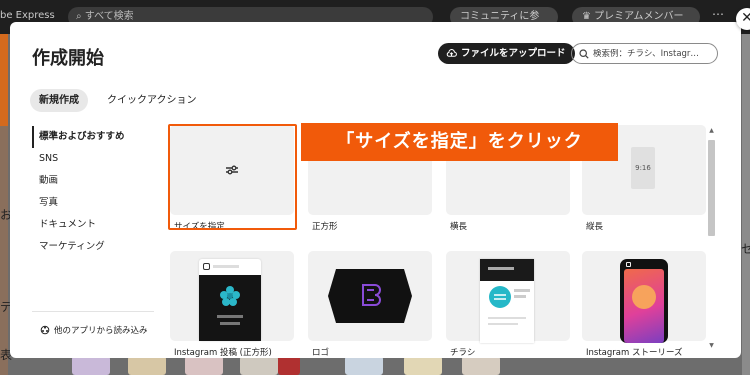 The image size is (750, 375). I want to click on card-logo: ロゴ, so click(370, 304).